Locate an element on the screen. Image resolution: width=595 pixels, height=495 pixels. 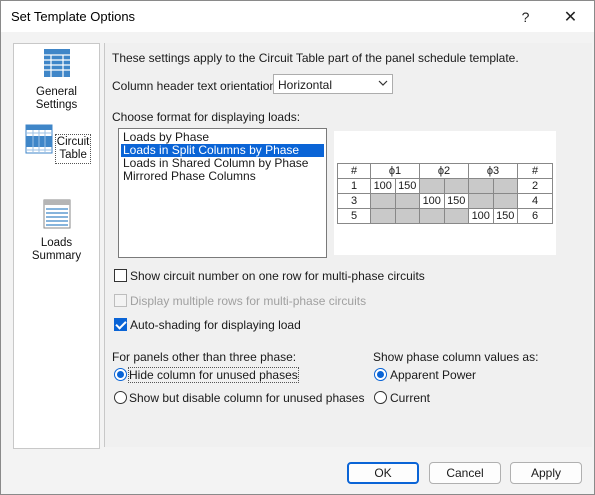
apparent-power-radio is located at coordinates (380, 374).